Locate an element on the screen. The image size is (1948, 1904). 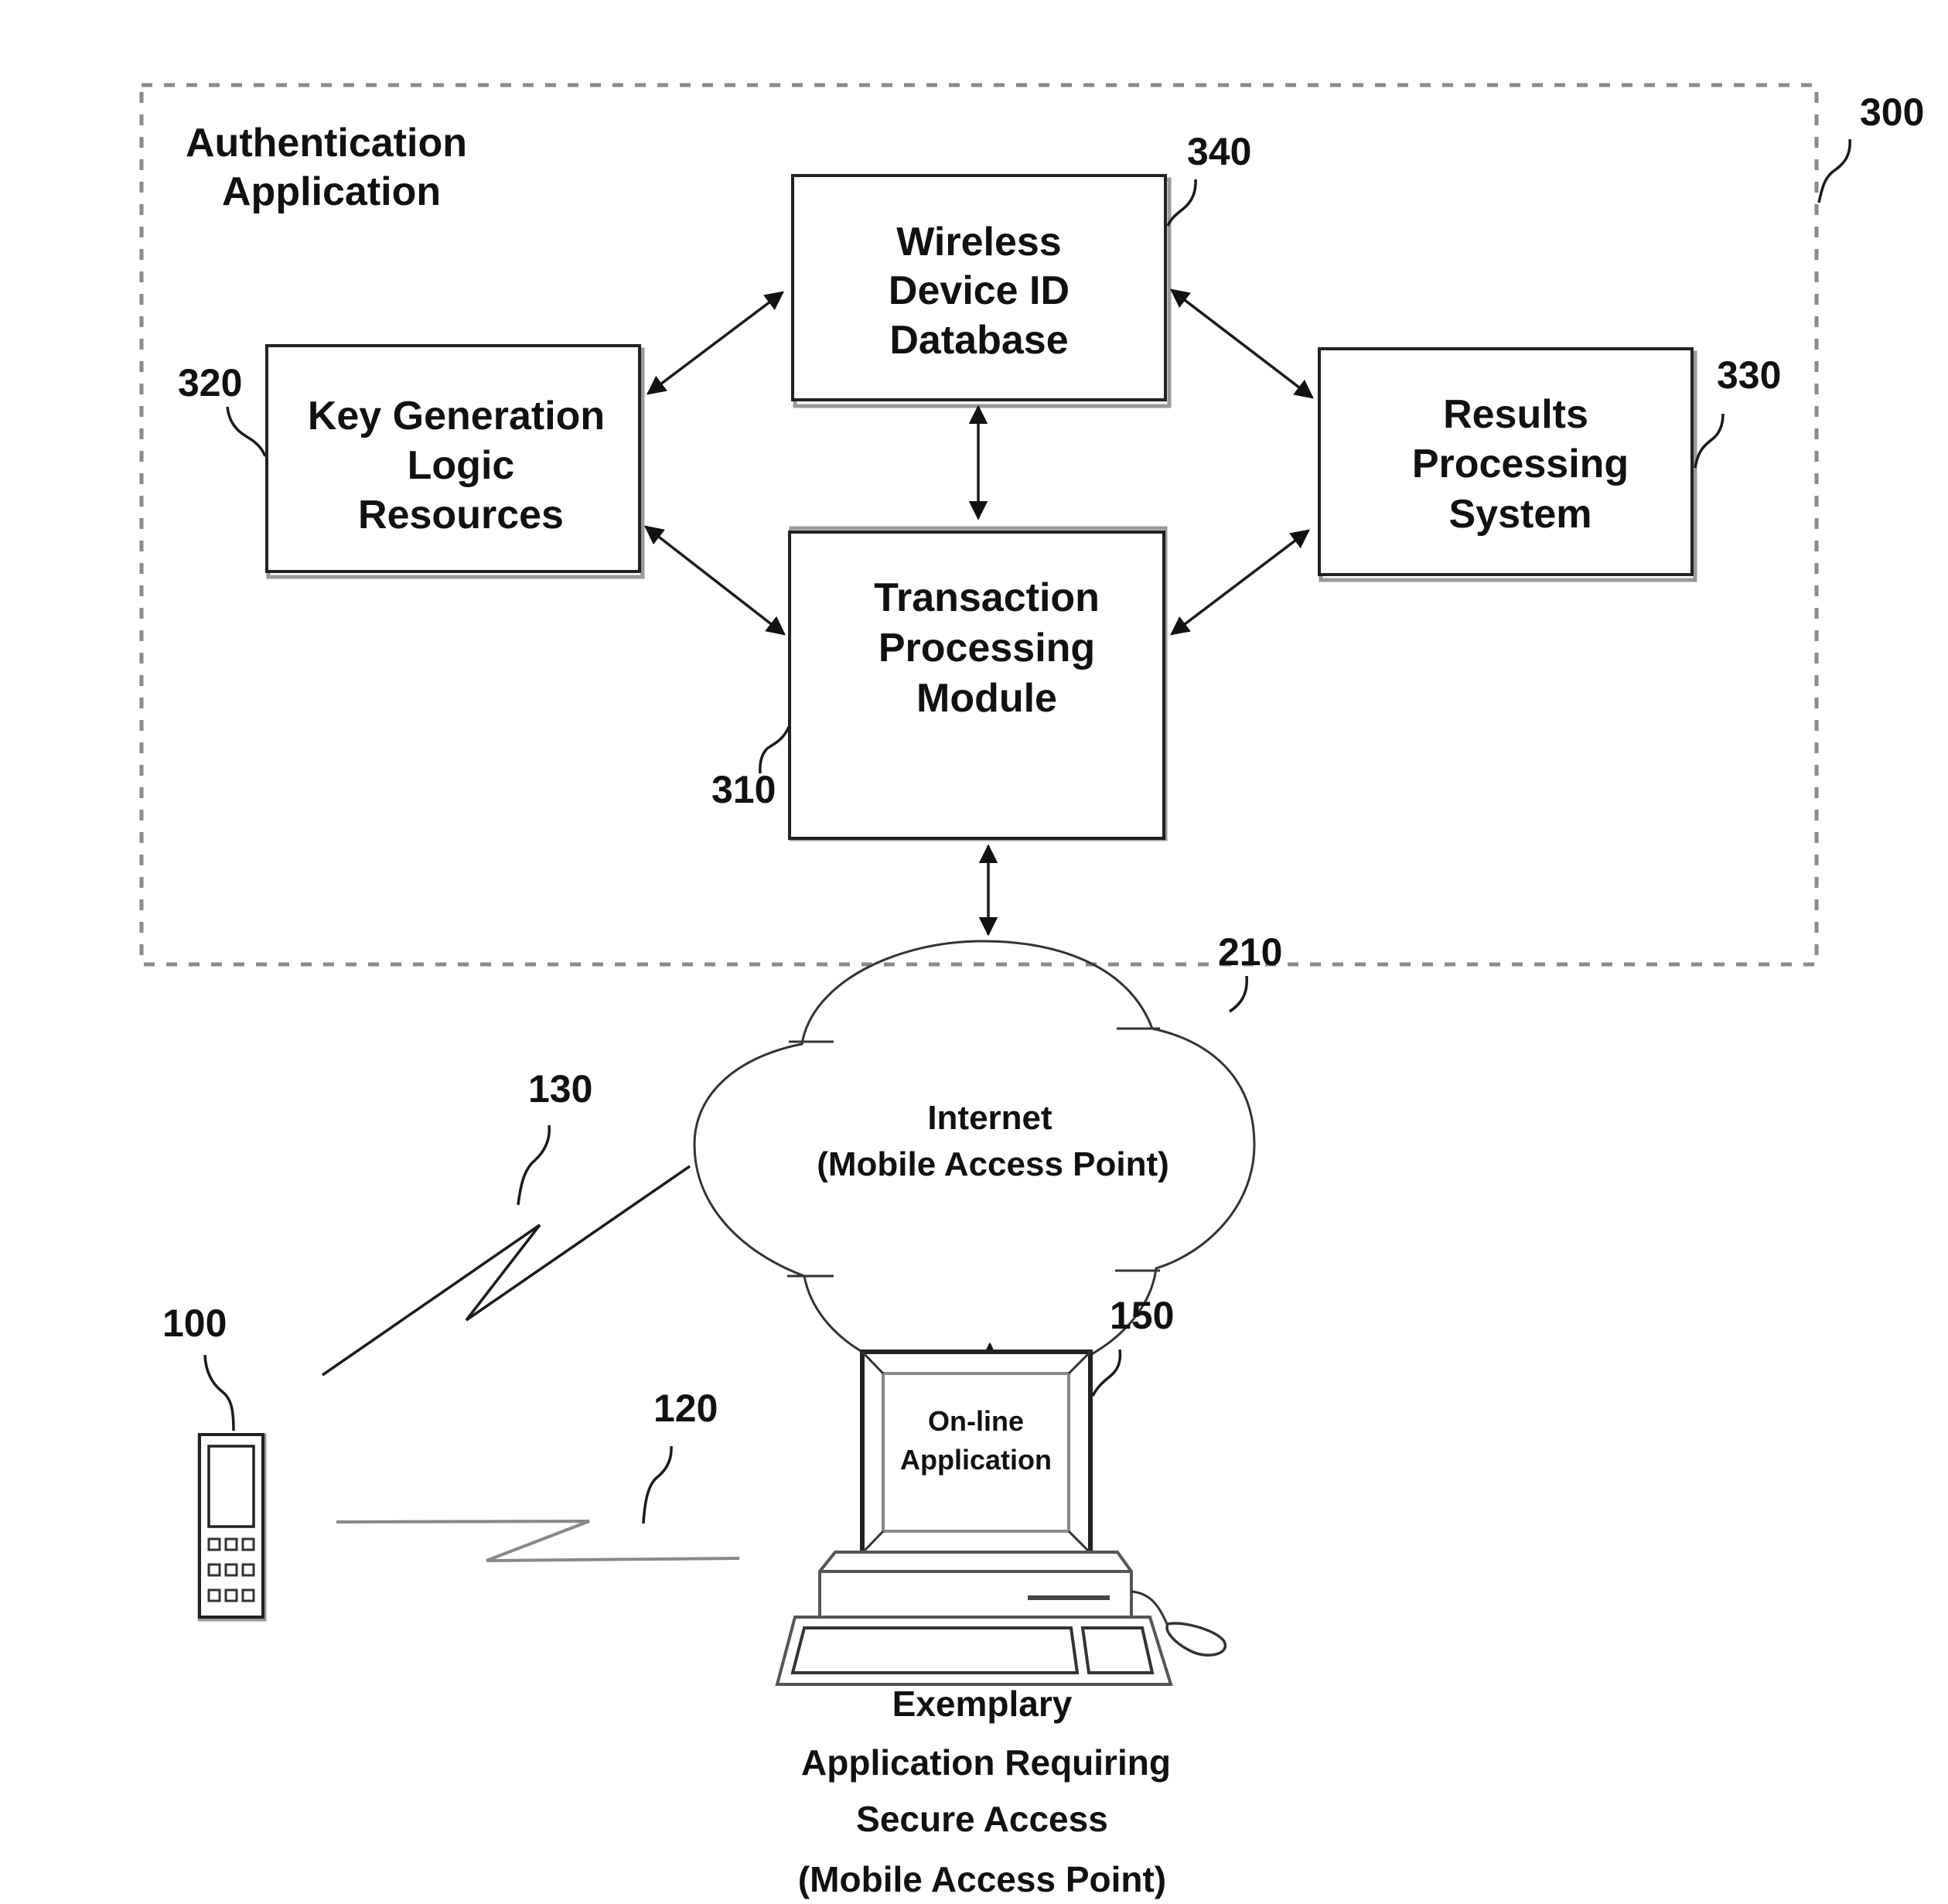
ref-label-210: 210 is located at coordinates (1250, 952).